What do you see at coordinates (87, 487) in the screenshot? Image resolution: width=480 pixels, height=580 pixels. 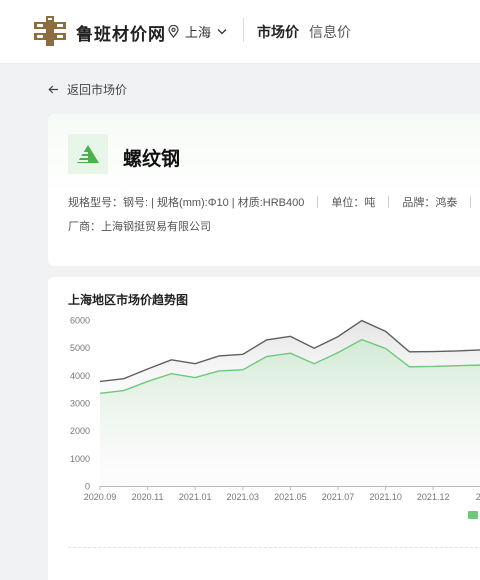 I see `y-tick-label: 0` at bounding box center [87, 487].